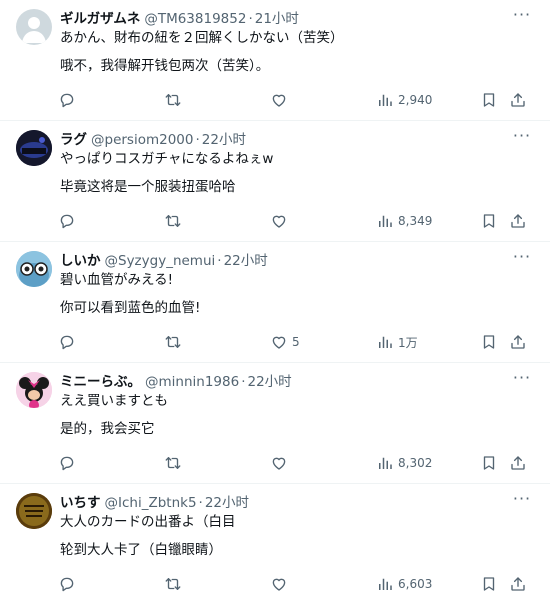 The height and width of the screenshot is (602, 550). I want to click on like-button: 5, so click(285, 342).